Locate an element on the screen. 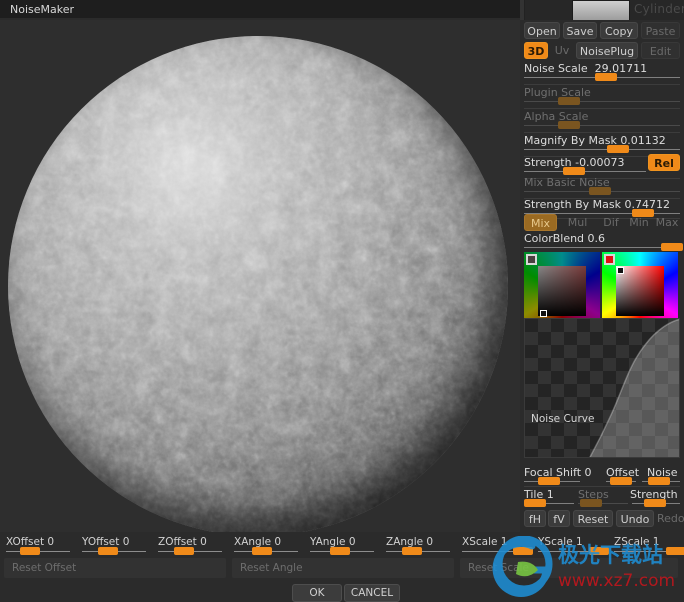  slider-zoffset: ZOffset 0 is located at coordinates (190, 548).